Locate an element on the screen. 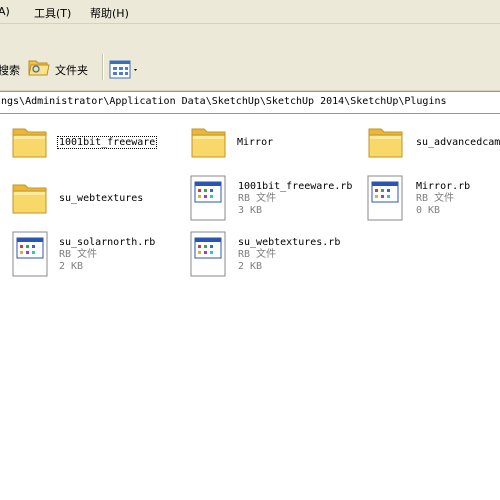 This screenshot has height=500, width=500. folders-button-label: 文件夹 is located at coordinates (71, 70).